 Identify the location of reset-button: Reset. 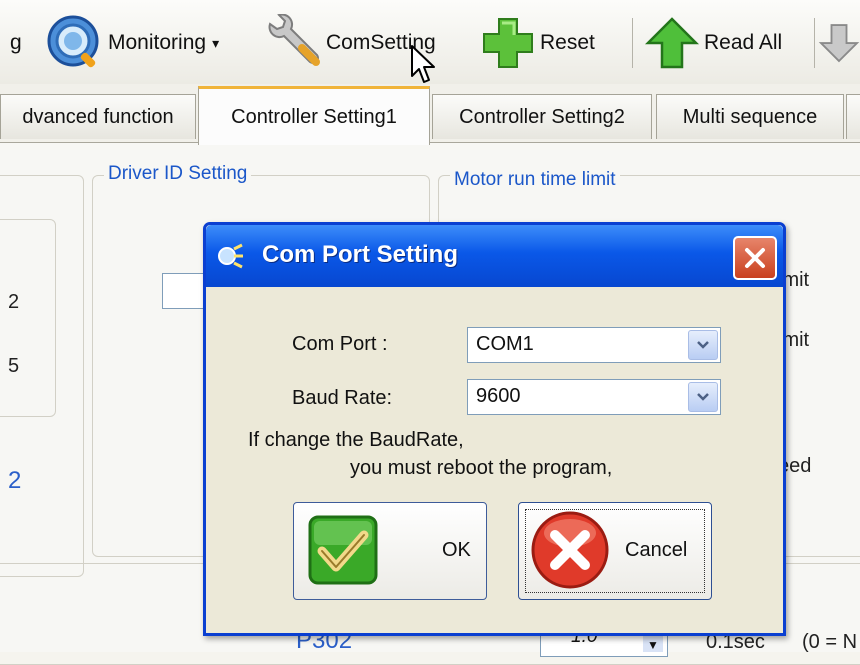
(537, 43).